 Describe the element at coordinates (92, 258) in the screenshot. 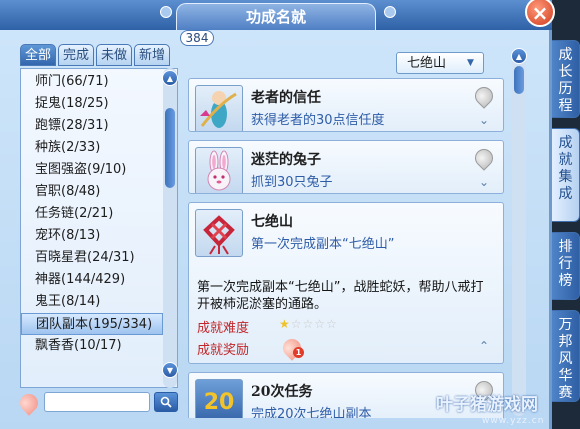

I see `list-item: 百晓星君(24/31)` at that location.